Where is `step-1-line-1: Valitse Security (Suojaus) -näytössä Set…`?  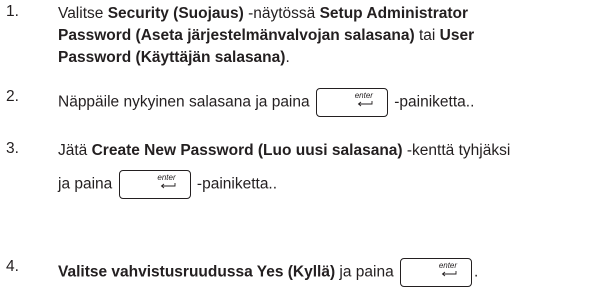 step-1-line-1: Valitse Security (Suojaus) -näytössä Set… is located at coordinates (263, 14).